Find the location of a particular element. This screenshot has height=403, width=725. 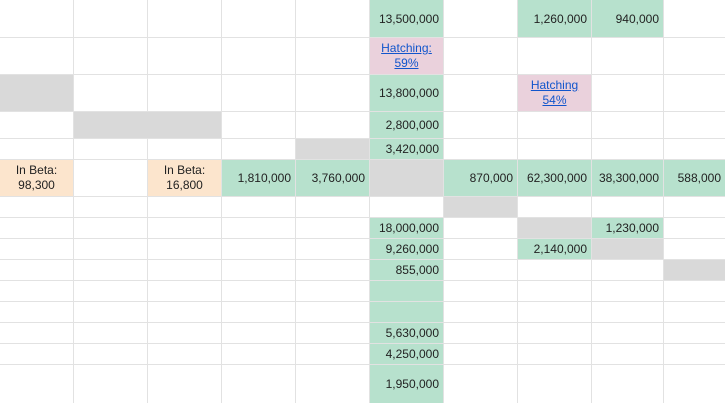

cell-value: 855,000 is located at coordinates (406, 270).